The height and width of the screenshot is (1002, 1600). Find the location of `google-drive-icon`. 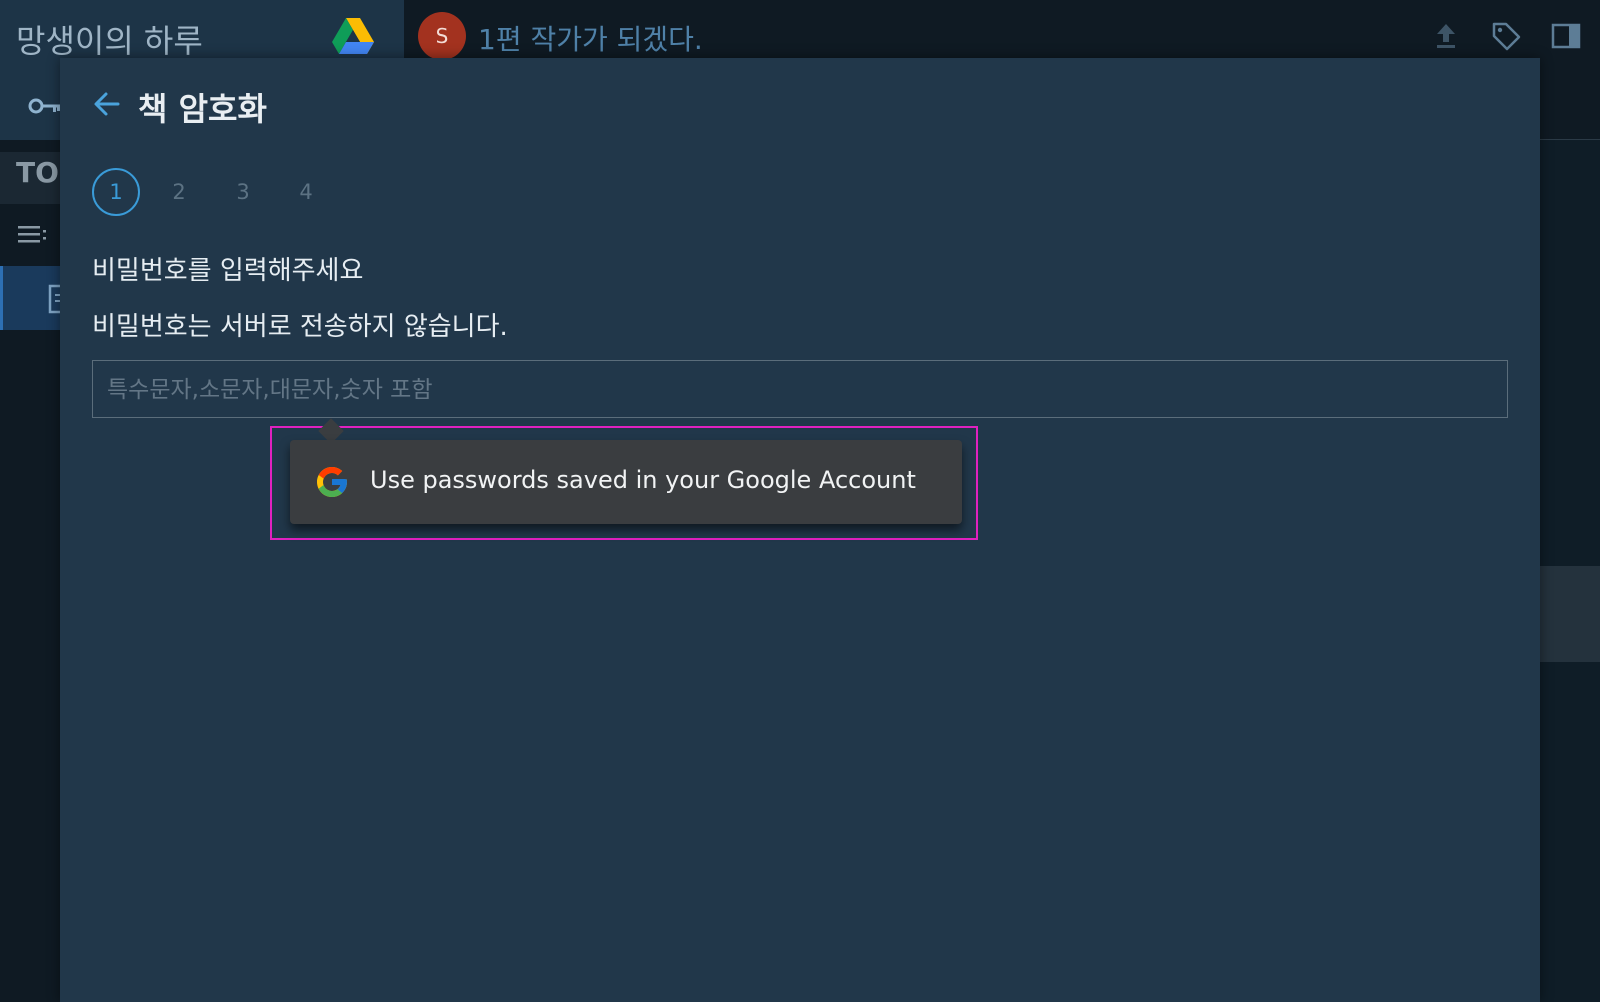

google-drive-icon is located at coordinates (353, 37).